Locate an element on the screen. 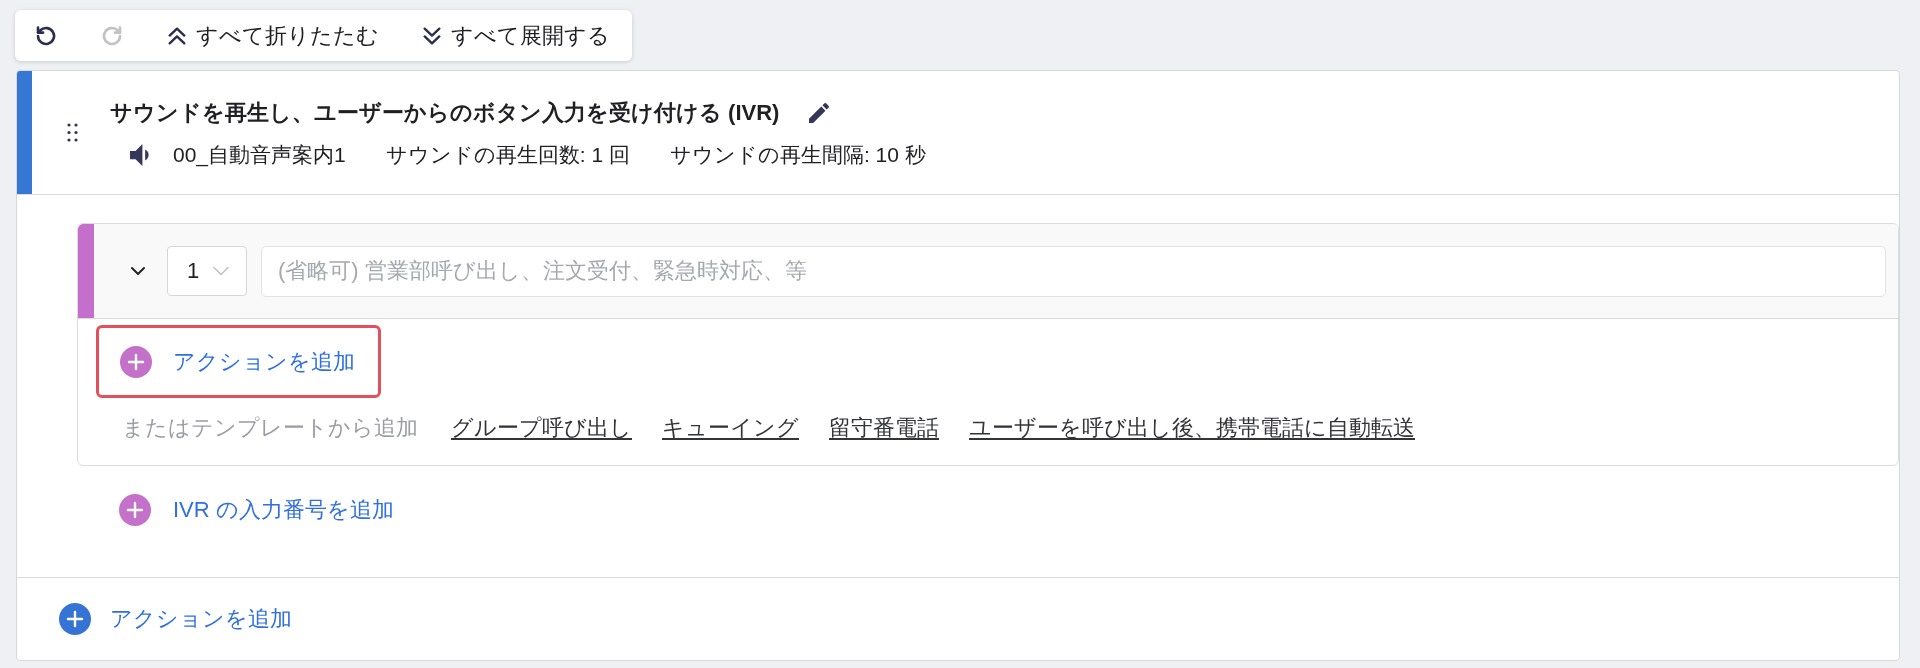 Image resolution: width=1920 pixels, height=668 pixels. template-link: ユーザーを呼び出し後、携帯電話に自動転送 is located at coordinates (1192, 428).